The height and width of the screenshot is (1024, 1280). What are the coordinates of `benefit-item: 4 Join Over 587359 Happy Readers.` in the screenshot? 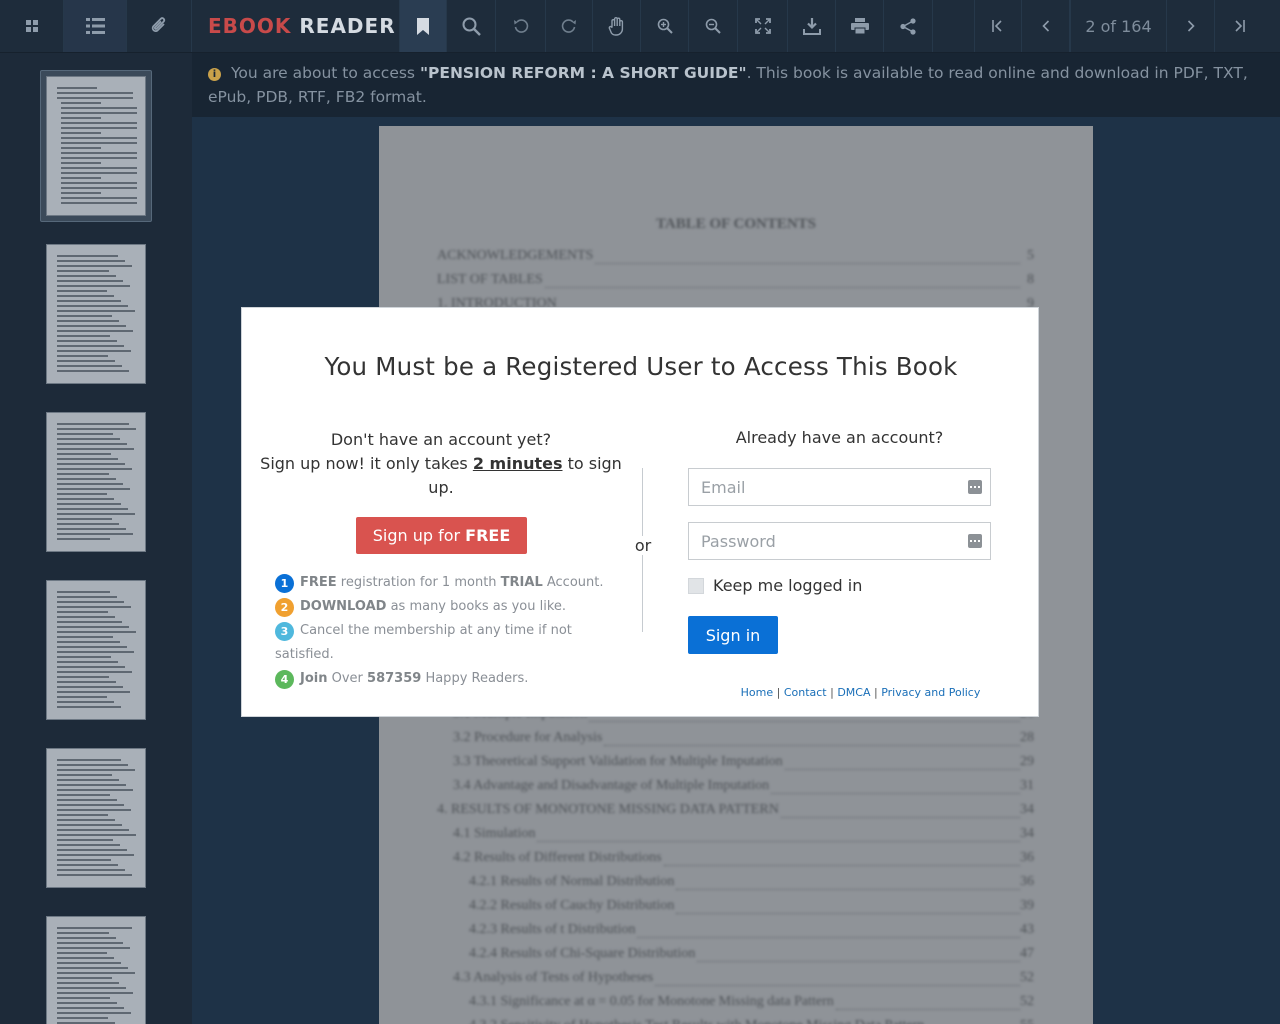 It's located at (445, 679).